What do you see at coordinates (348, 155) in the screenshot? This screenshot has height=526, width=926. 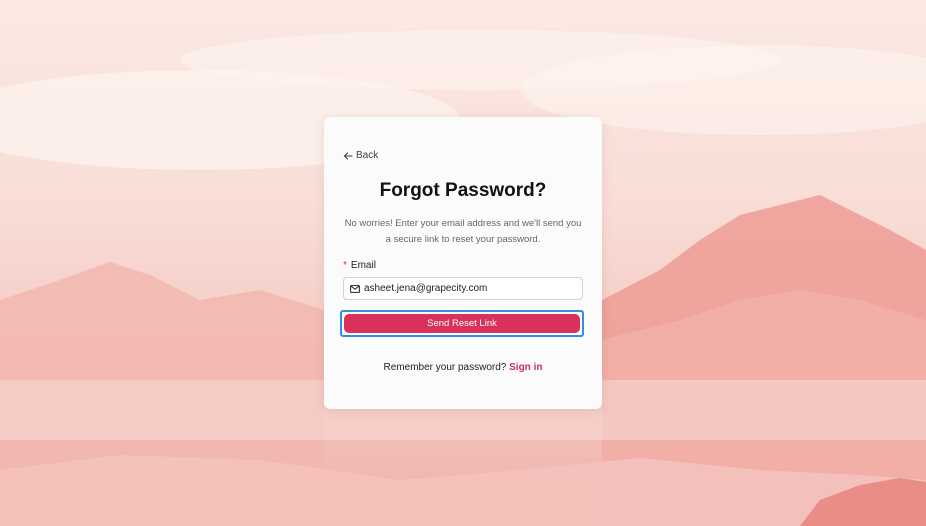 I see `arrow-left-icon` at bounding box center [348, 155].